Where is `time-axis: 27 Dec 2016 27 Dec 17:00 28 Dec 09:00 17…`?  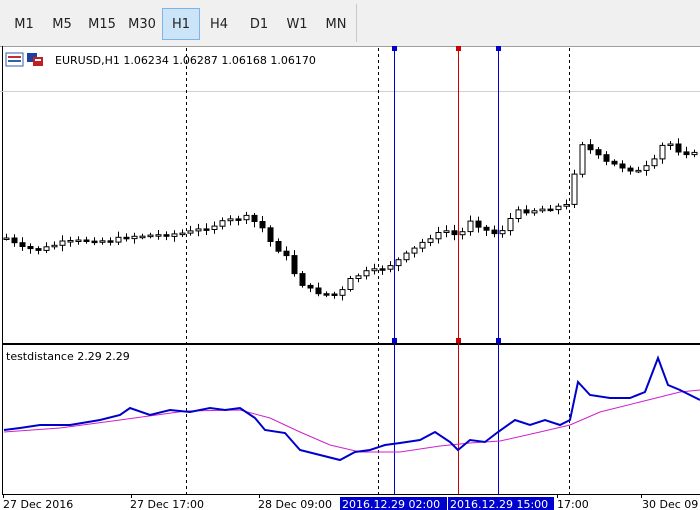
time-axis: 27 Dec 2016 27 Dec 17:00 28 Dec 09:00 17… is located at coordinates (350, 502).